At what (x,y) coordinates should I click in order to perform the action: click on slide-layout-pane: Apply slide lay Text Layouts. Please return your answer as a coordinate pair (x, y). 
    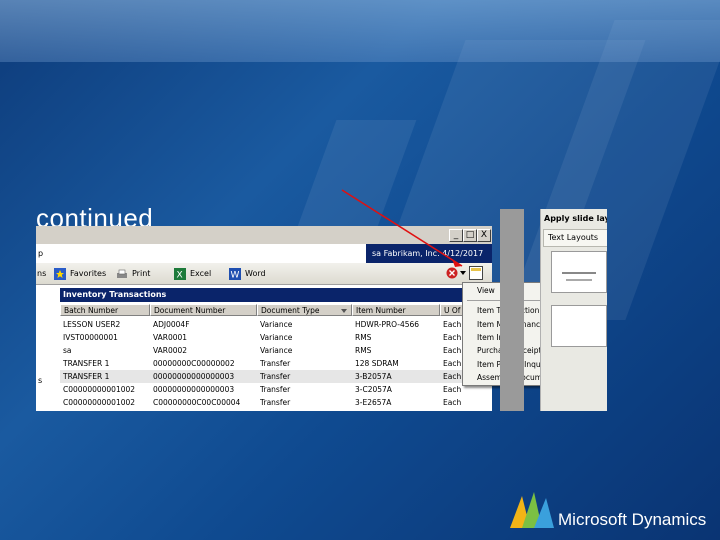
    Looking at the image, I should click on (573, 310).